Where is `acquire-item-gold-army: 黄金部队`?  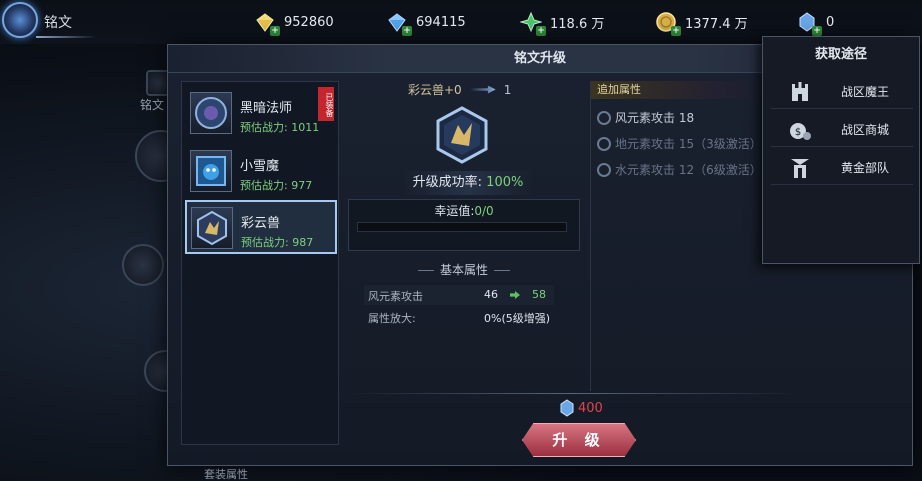
acquire-item-gold-army: 黄金部队 is located at coordinates (842, 168).